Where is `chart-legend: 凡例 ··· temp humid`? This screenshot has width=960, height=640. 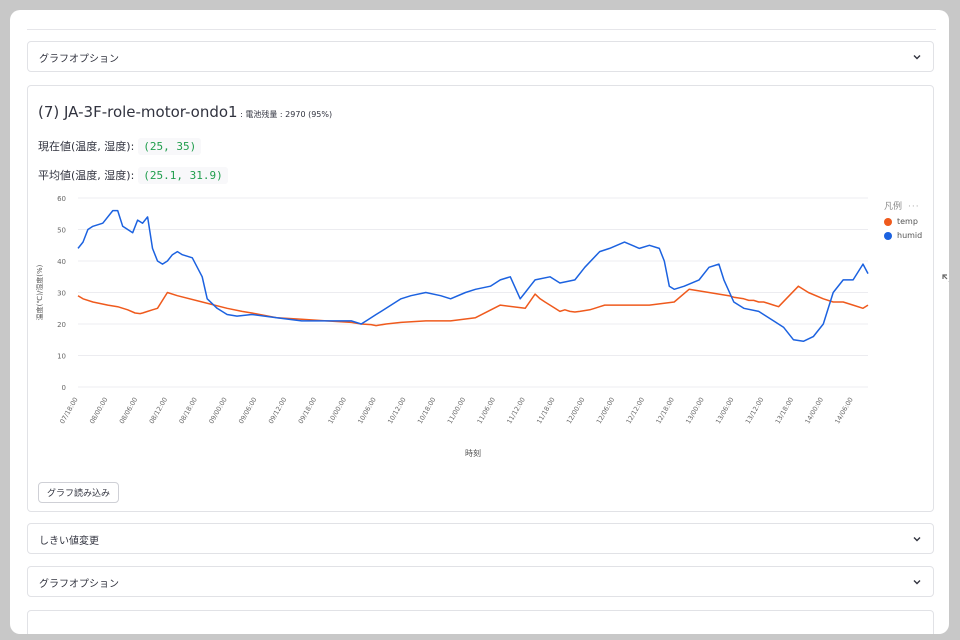 chart-legend: 凡例 ··· temp humid is located at coordinates (903, 219).